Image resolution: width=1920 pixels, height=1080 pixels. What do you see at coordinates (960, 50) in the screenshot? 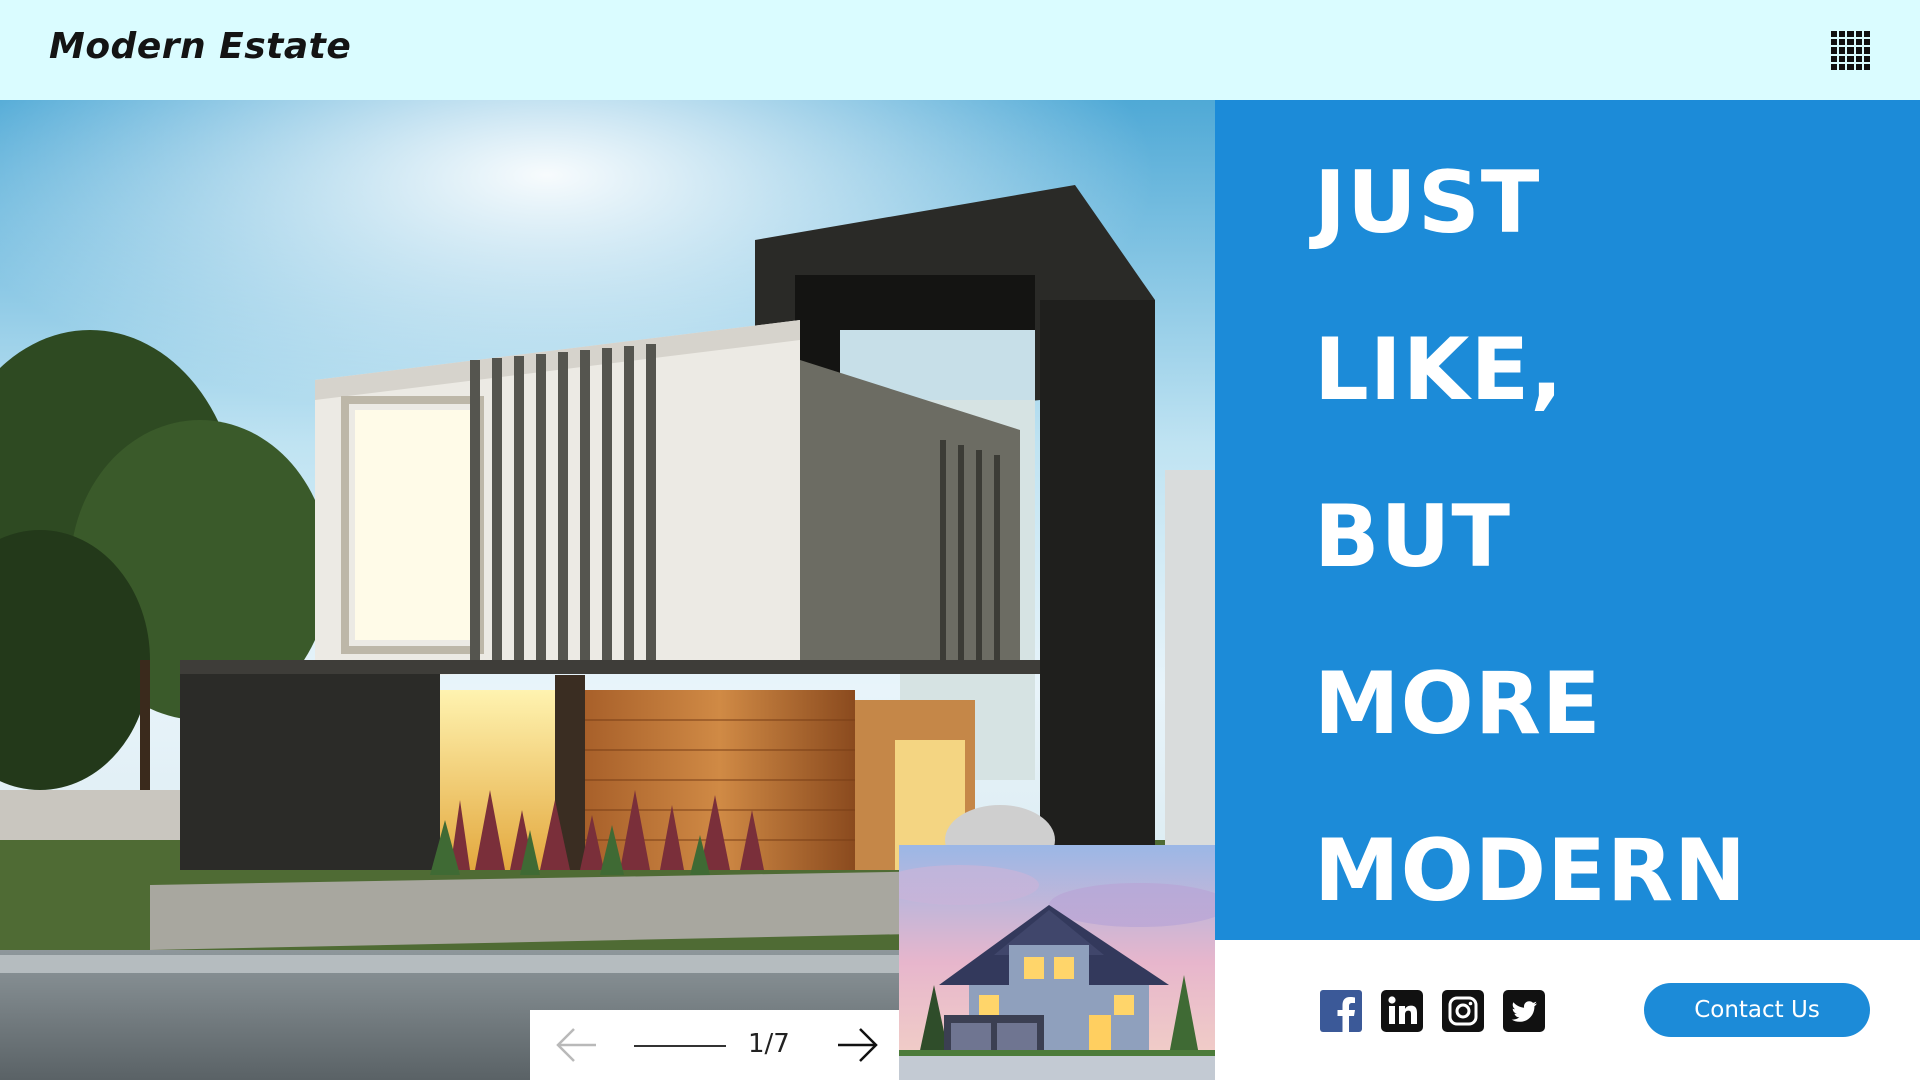
I see `site-header: Modern Estate` at bounding box center [960, 50].